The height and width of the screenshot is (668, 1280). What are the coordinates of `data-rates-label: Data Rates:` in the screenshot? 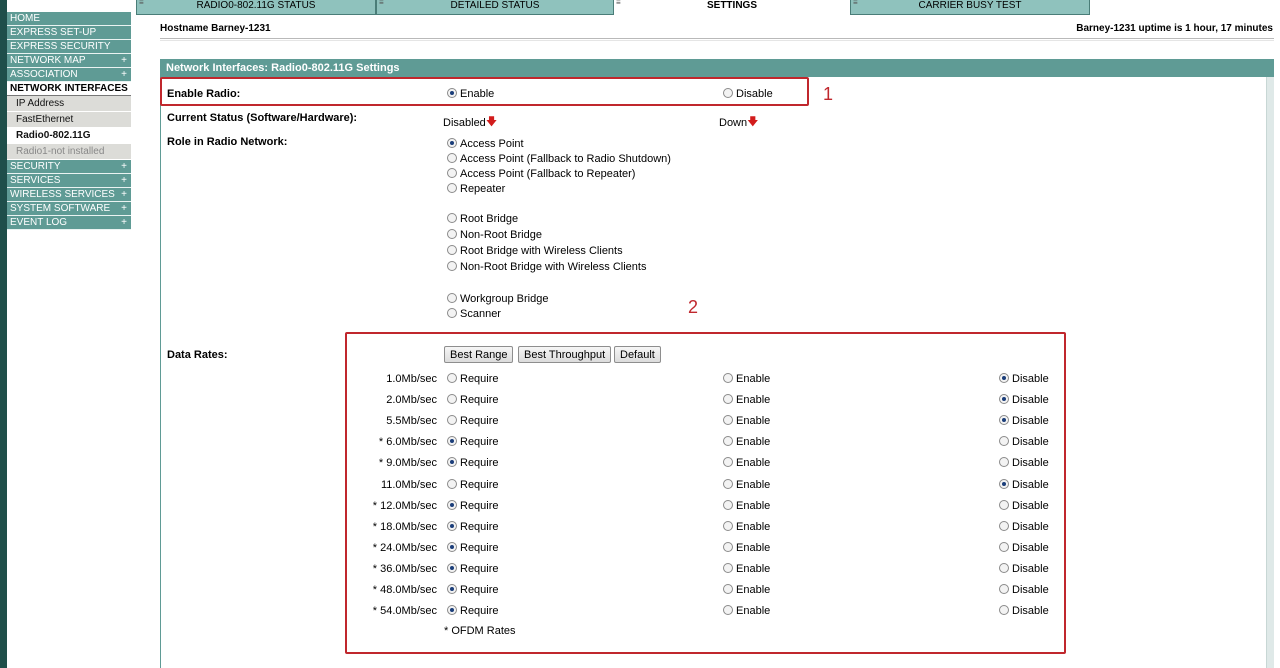 It's located at (197, 355).